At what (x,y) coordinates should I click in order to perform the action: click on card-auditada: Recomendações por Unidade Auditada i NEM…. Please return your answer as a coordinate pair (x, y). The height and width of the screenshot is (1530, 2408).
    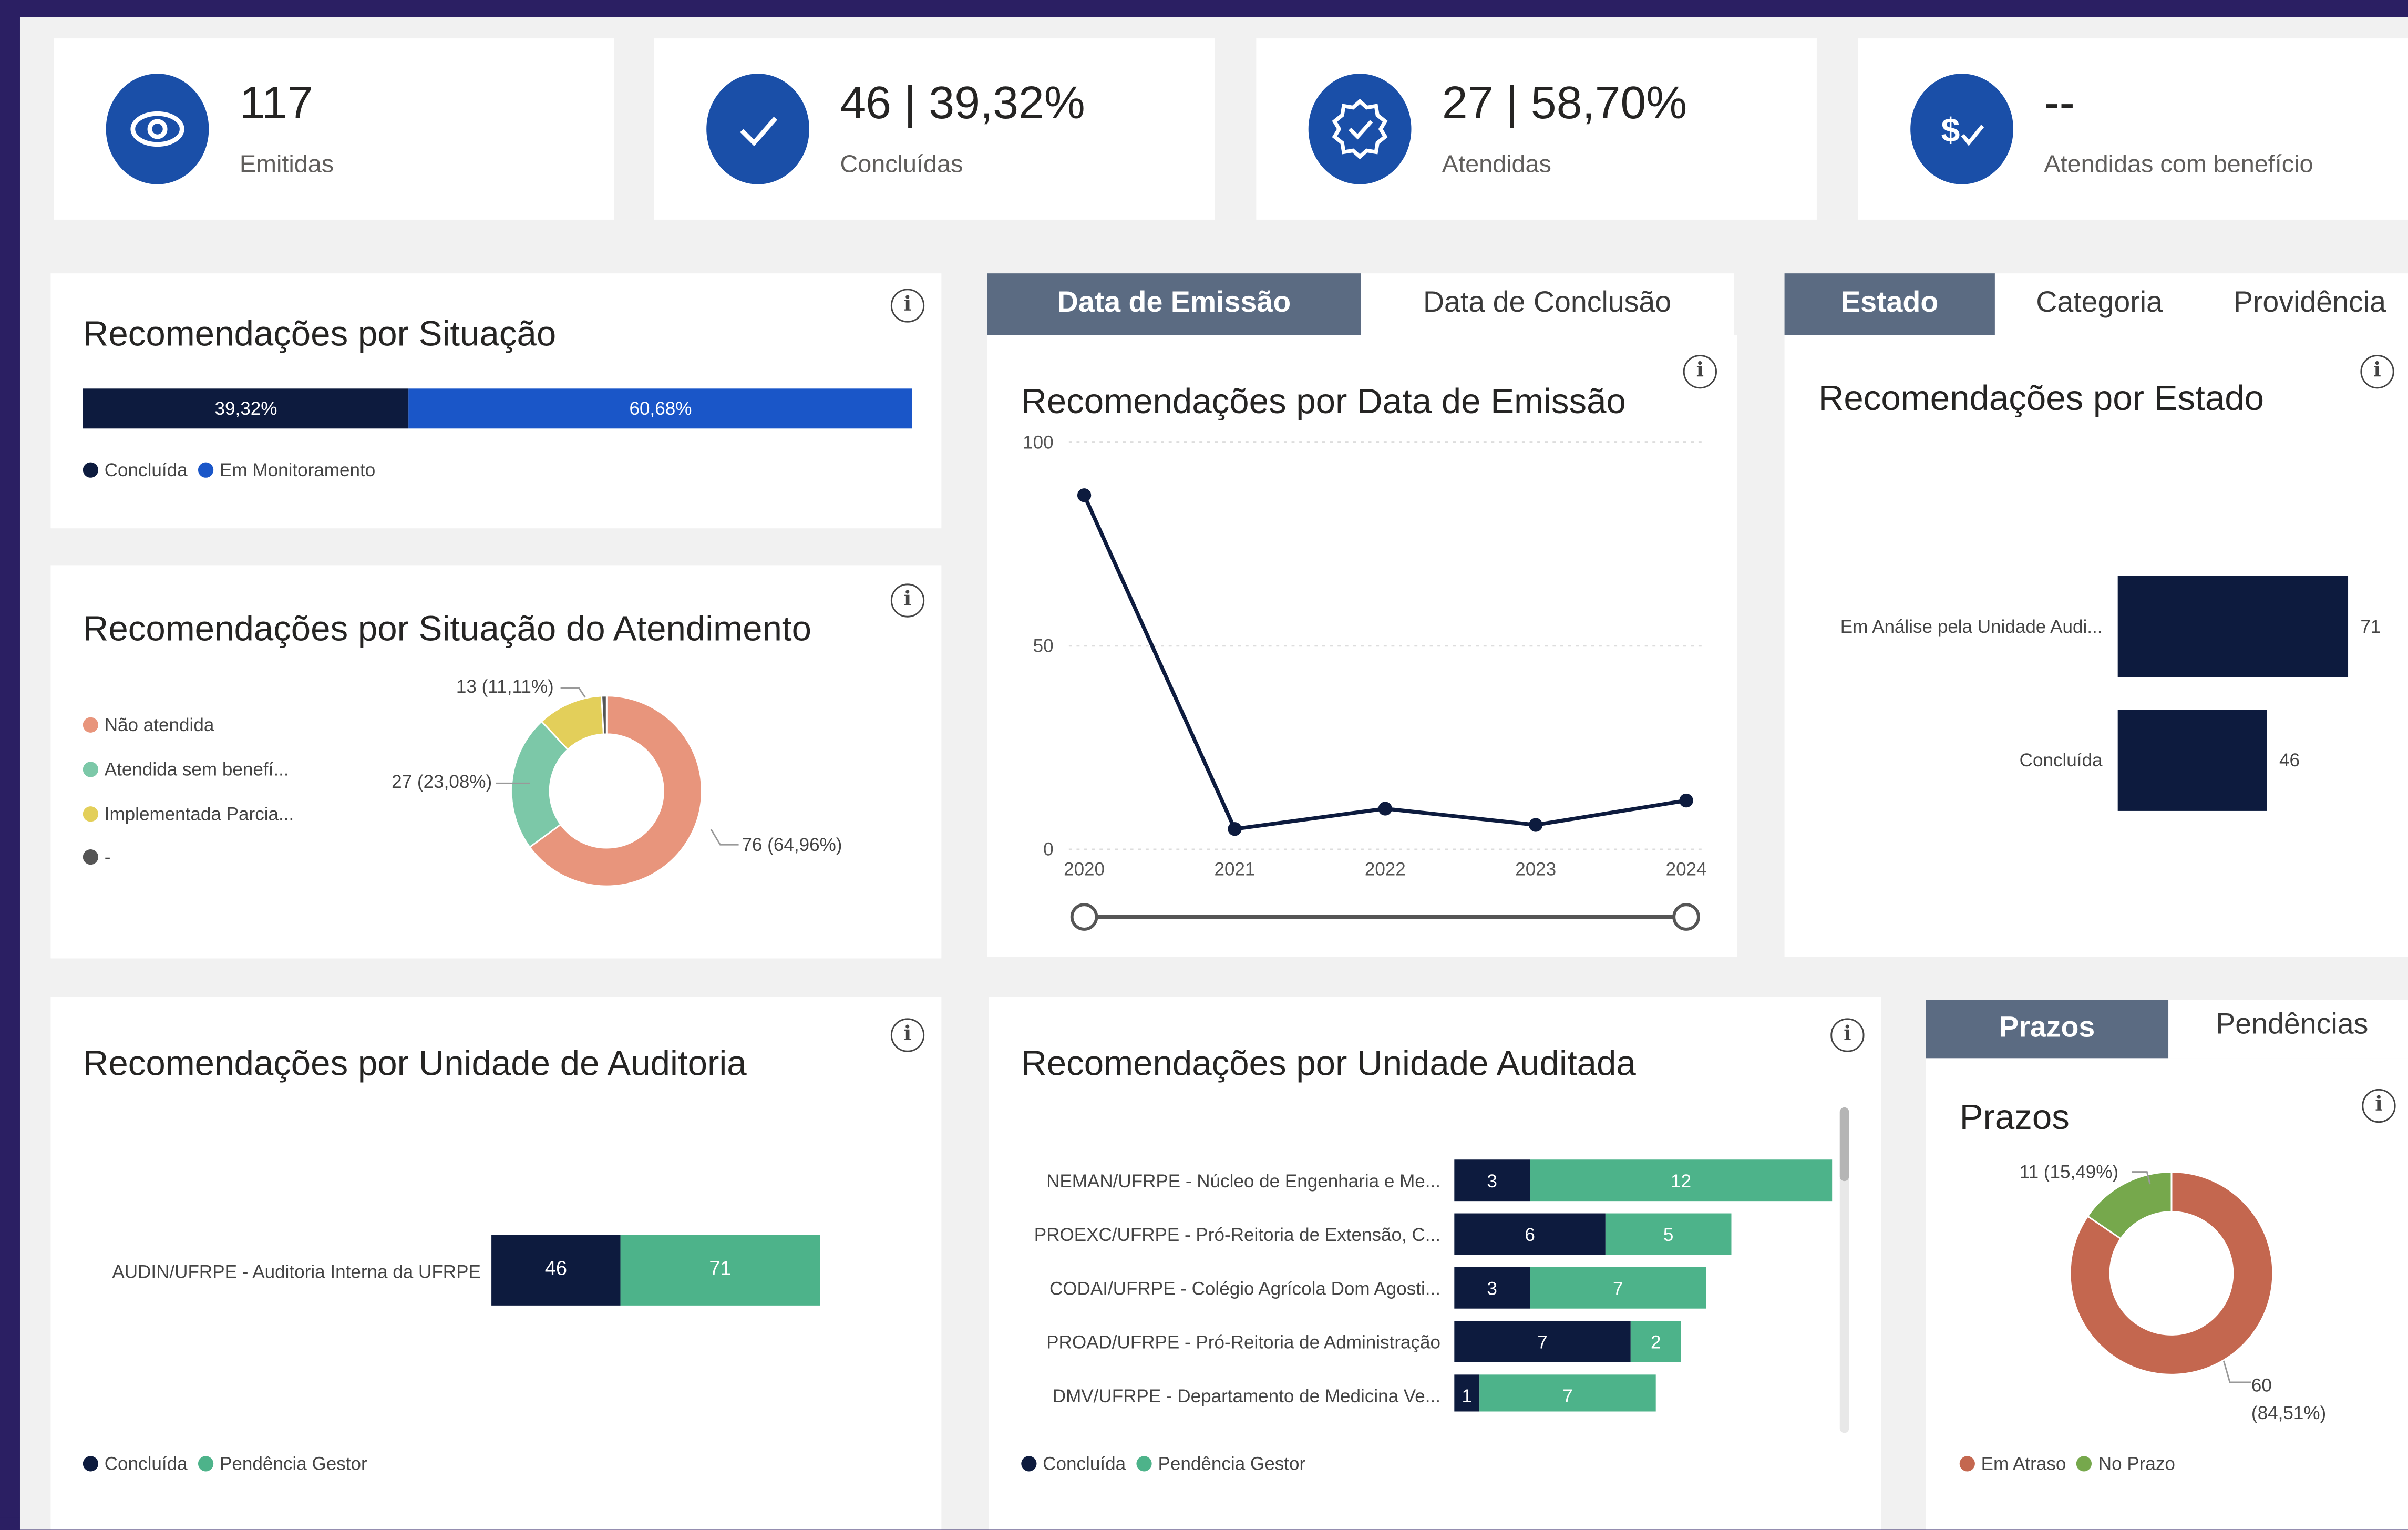
    Looking at the image, I should click on (1435, 1263).